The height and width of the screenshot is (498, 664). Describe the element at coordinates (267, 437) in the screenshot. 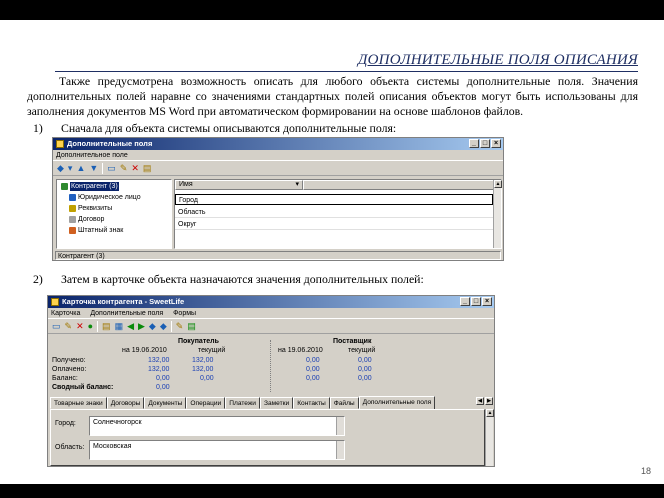

I see `additional-fields-panel: Город: Солнечногорск Область: Московская` at that location.